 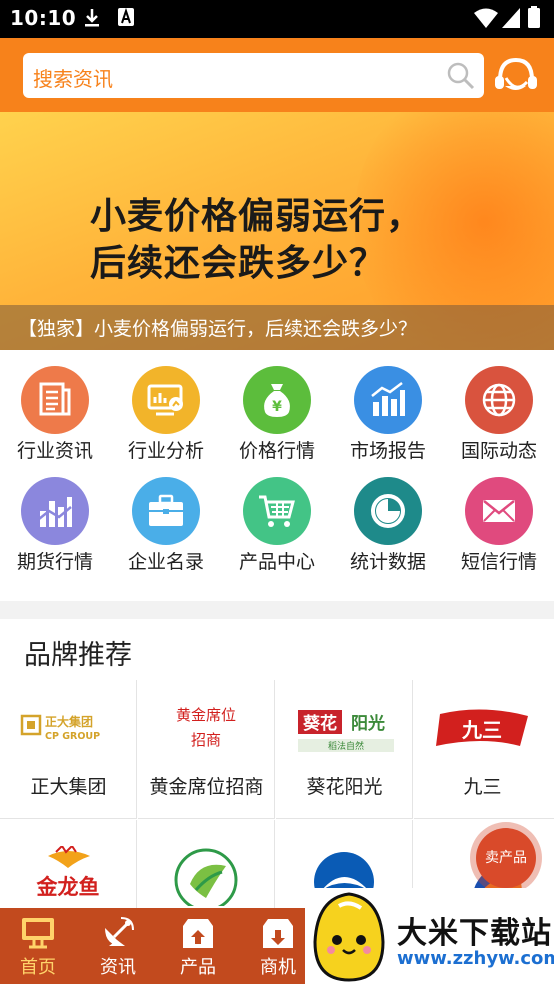 I want to click on category-label: 企业名录, so click(x=165, y=562).